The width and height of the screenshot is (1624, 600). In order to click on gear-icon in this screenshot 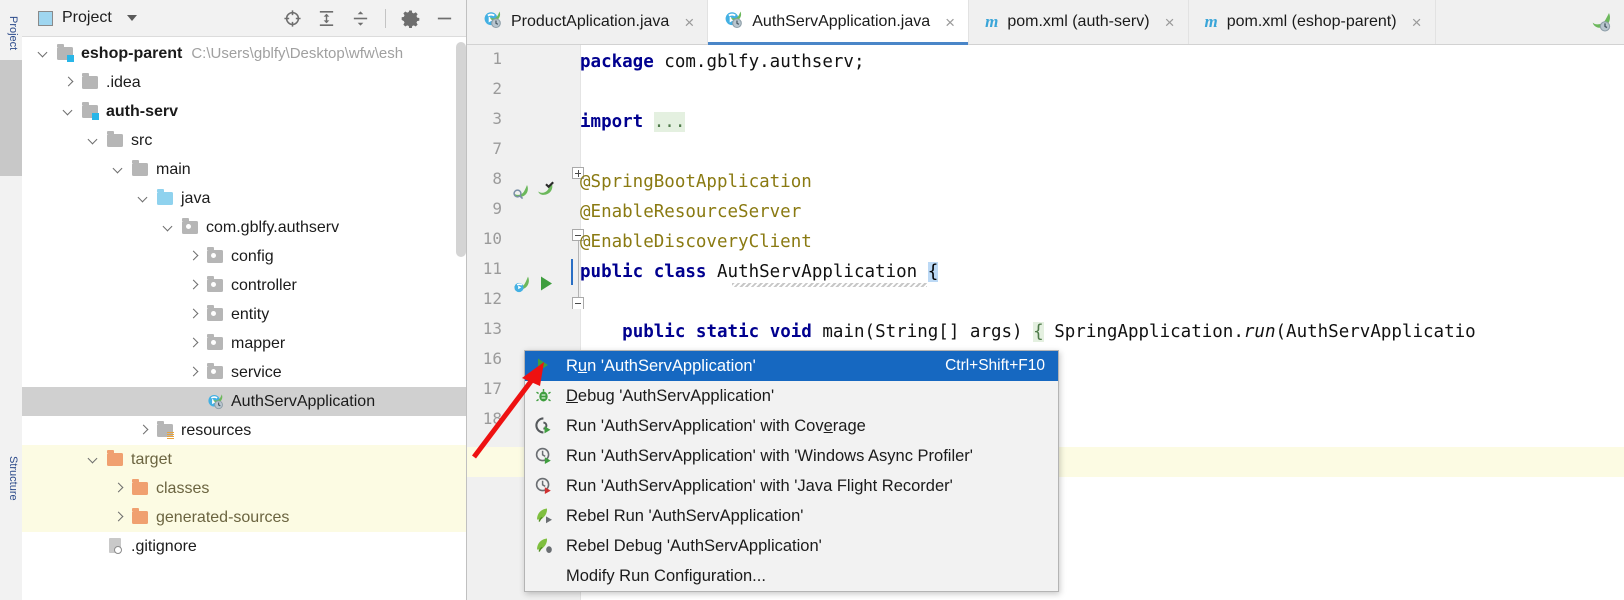, I will do `click(410, 18)`.